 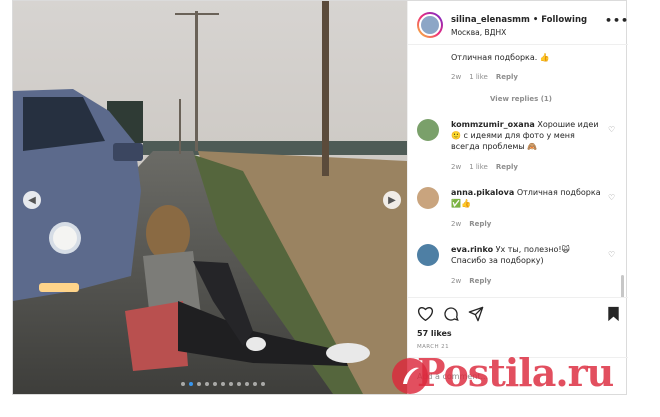 What do you see at coordinates (518, 327) in the screenshot?
I see `post-actions: 57 likes MARCH 21` at bounding box center [518, 327].